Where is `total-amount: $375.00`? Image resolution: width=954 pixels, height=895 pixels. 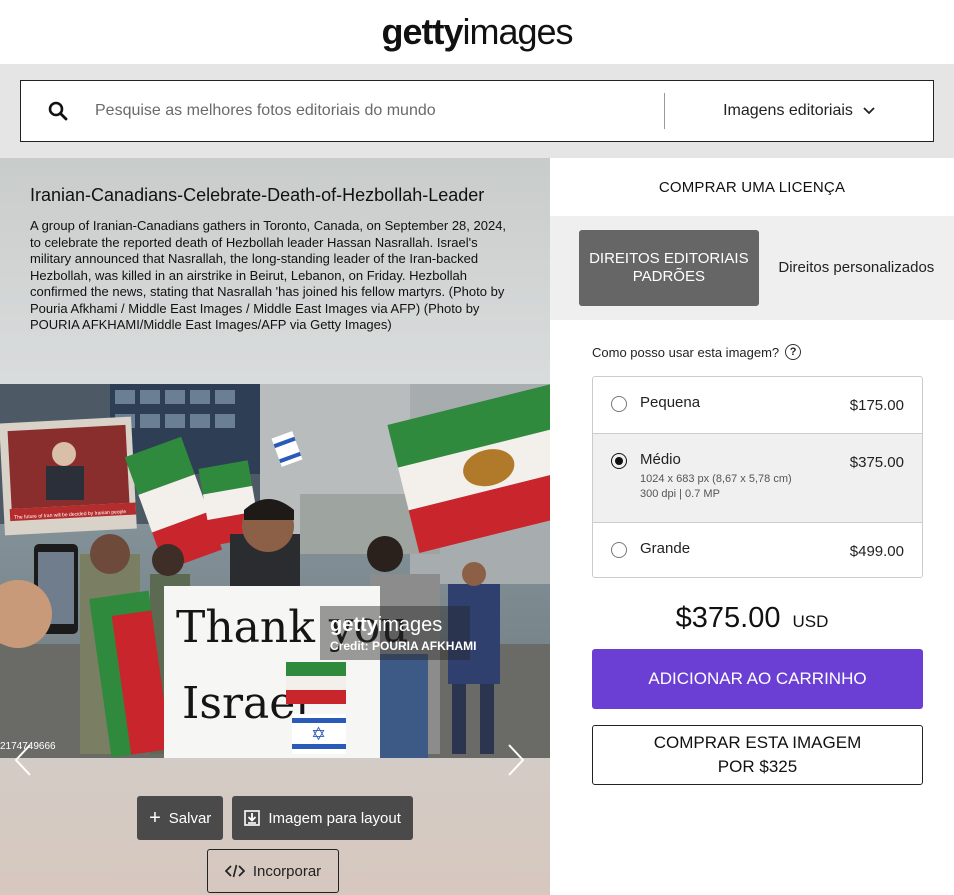
total-amount: $375.00 is located at coordinates (728, 618).